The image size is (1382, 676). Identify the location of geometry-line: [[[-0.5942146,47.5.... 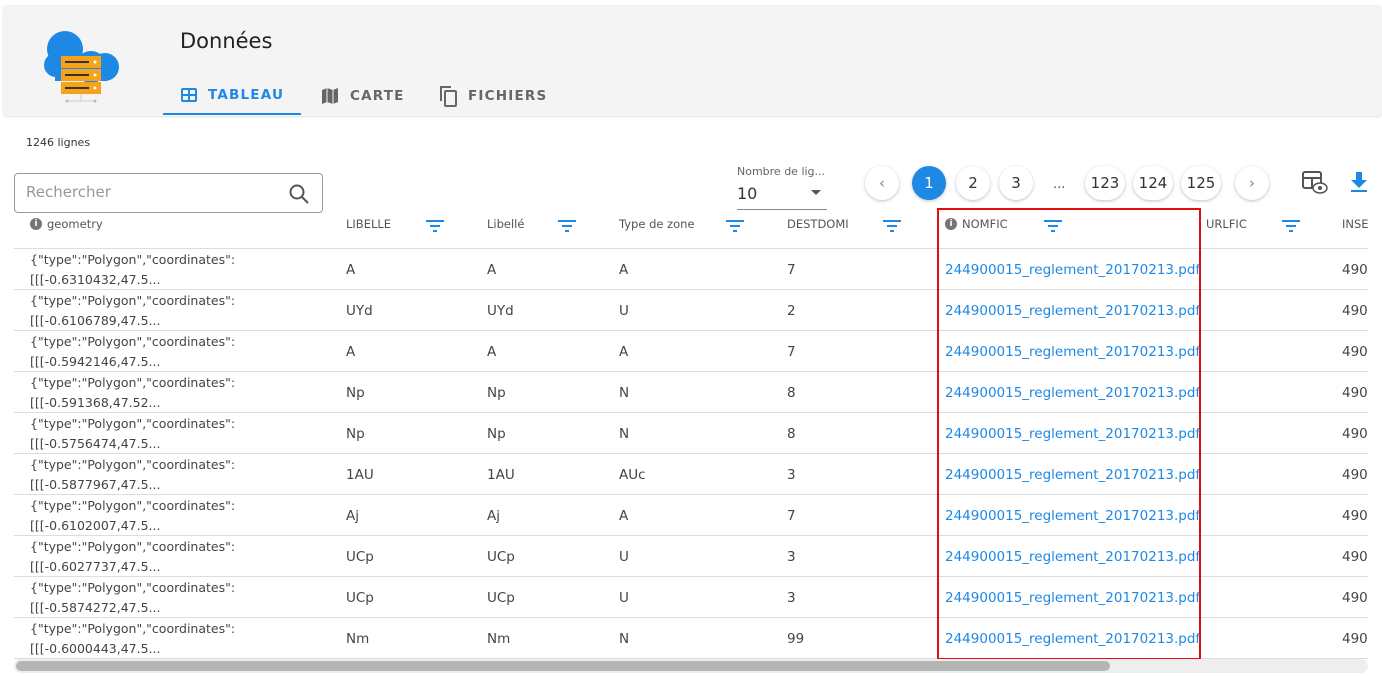
(95, 361).